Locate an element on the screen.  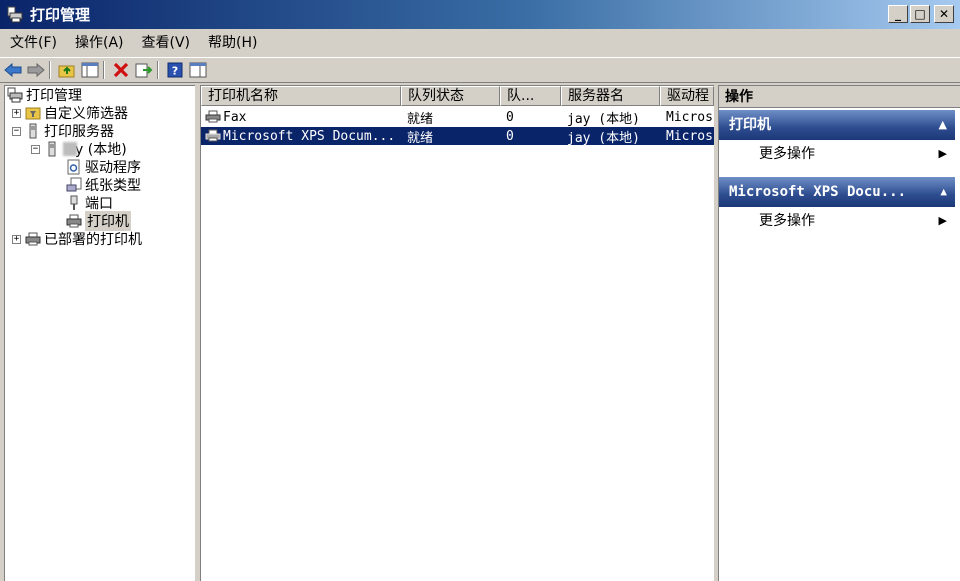
tree-item-local-server: − y (本地) is located at coordinates (79, 149).